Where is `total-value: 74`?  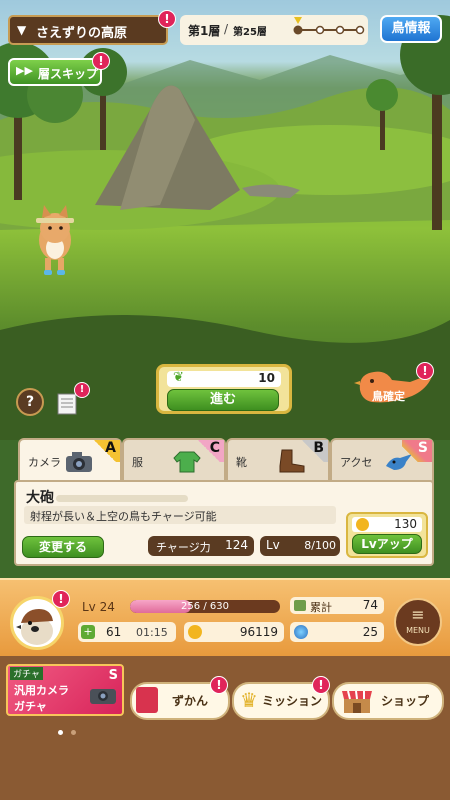 total-value: 74 is located at coordinates (370, 605).